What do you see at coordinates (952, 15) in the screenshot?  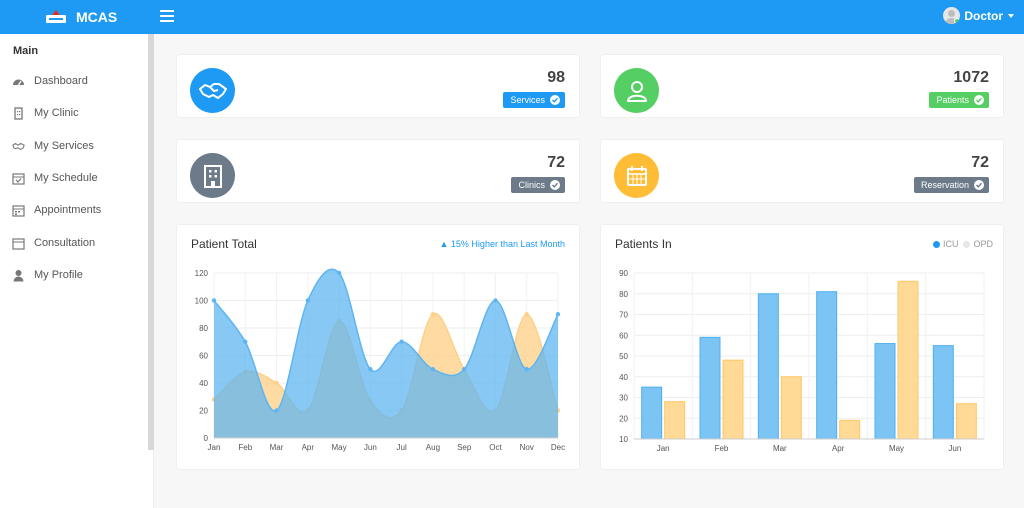 I see `avatar` at bounding box center [952, 15].